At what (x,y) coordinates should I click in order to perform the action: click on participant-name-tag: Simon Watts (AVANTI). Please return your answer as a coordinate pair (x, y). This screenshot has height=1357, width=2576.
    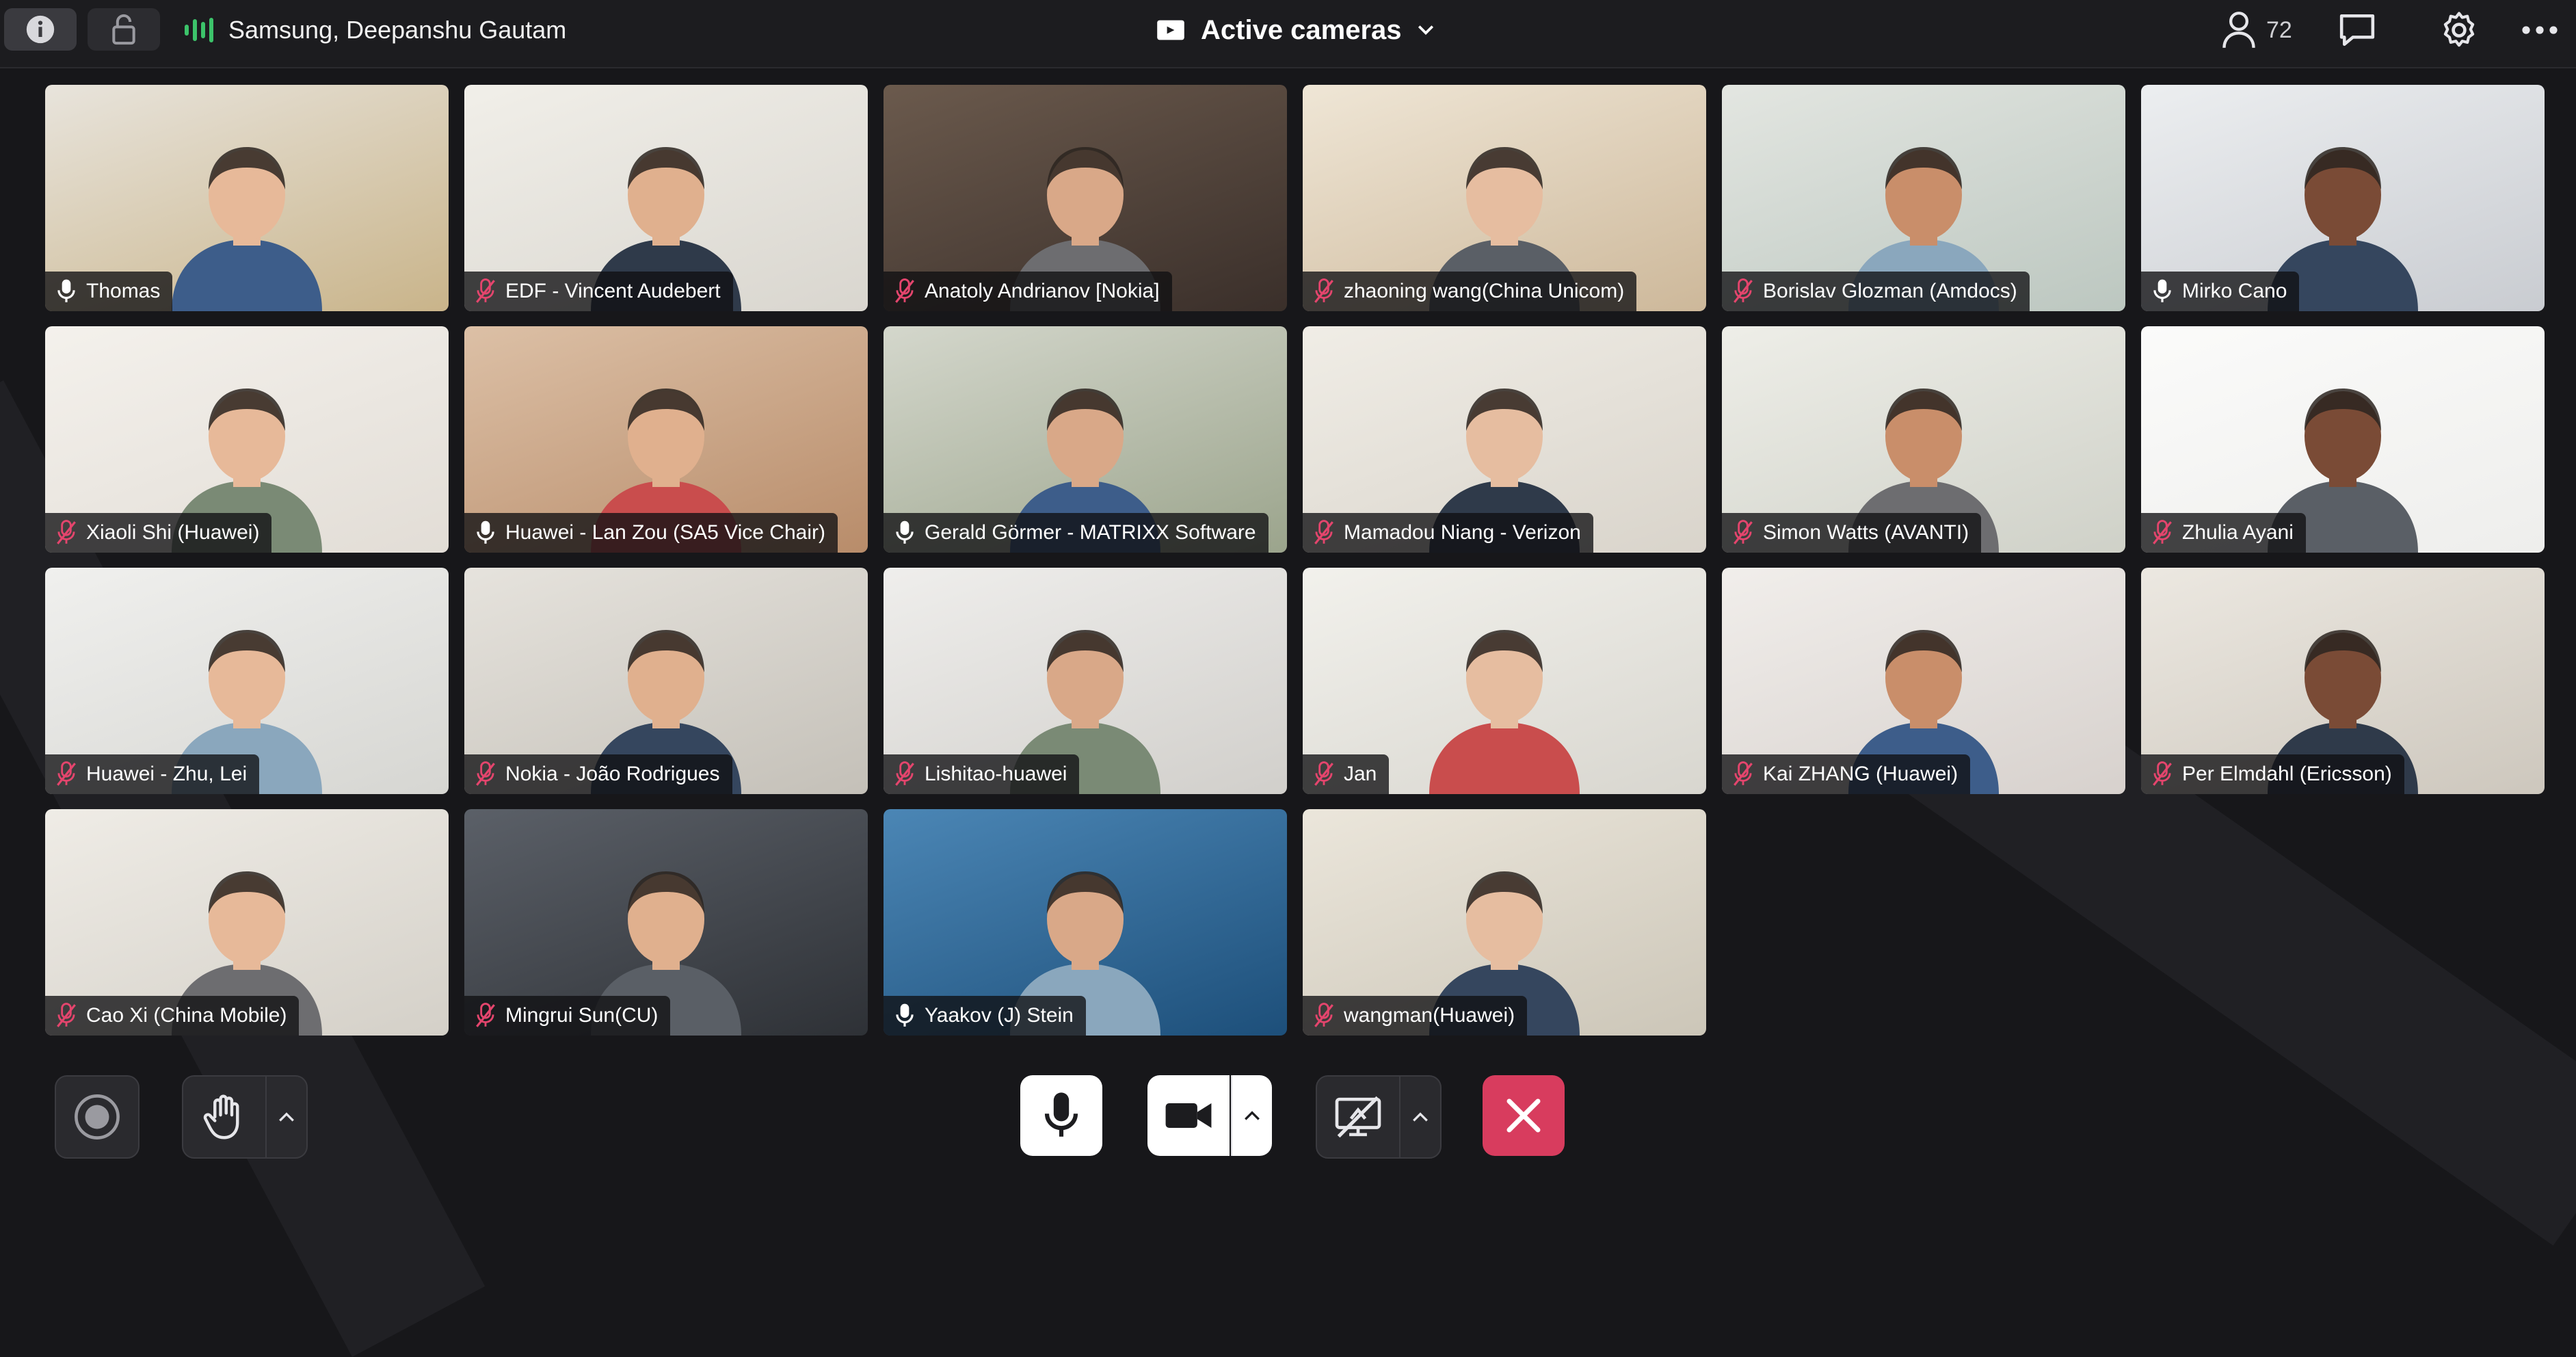
    Looking at the image, I should click on (1852, 533).